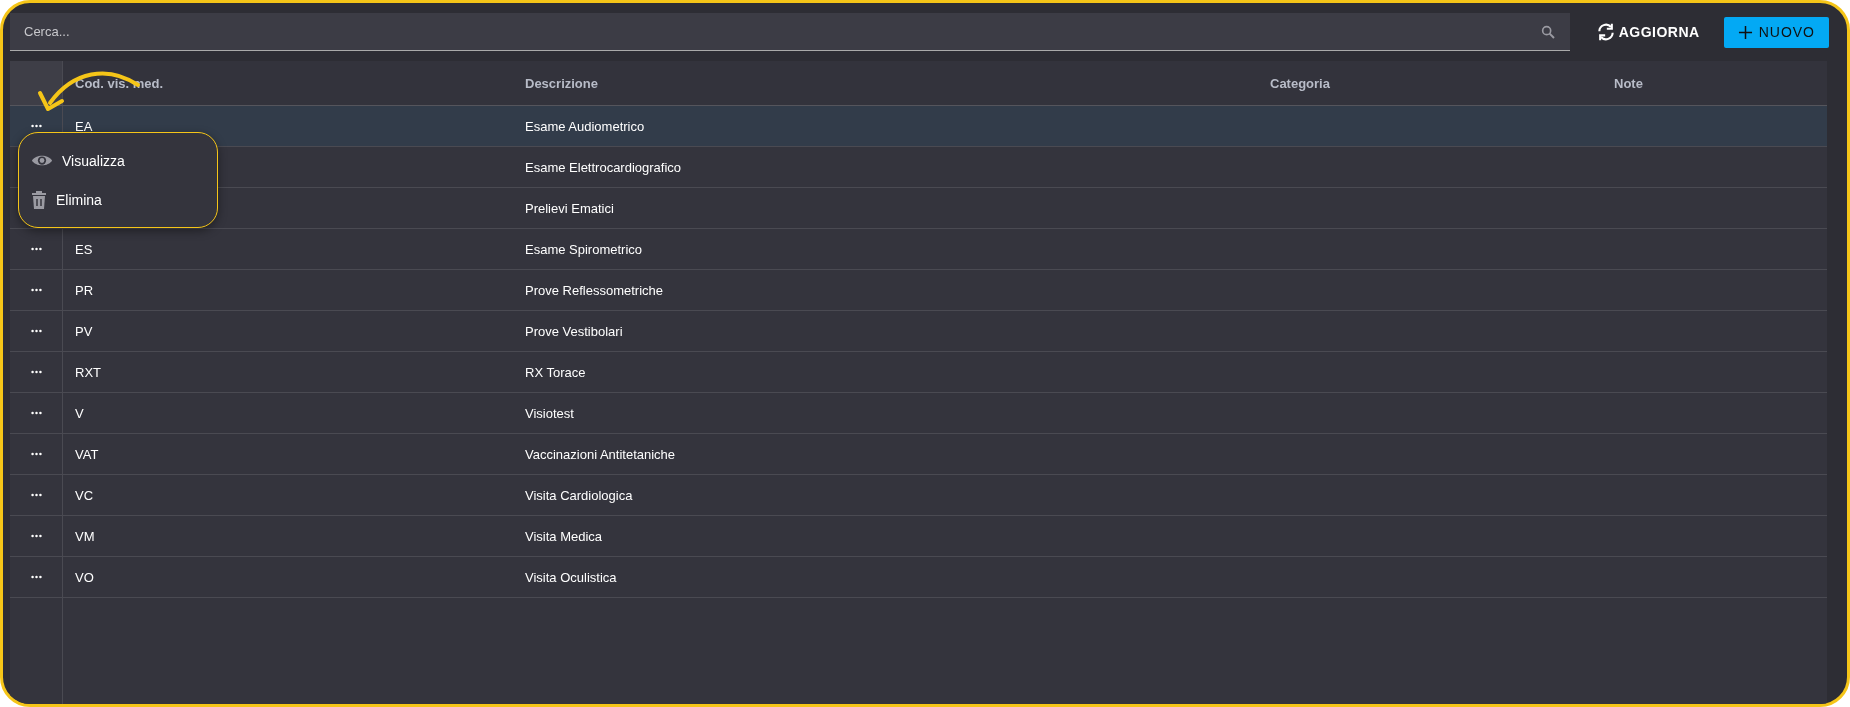 The height and width of the screenshot is (707, 1850). Describe the element at coordinates (569, 208) in the screenshot. I see `table-cell: Prelievi Ematici` at that location.